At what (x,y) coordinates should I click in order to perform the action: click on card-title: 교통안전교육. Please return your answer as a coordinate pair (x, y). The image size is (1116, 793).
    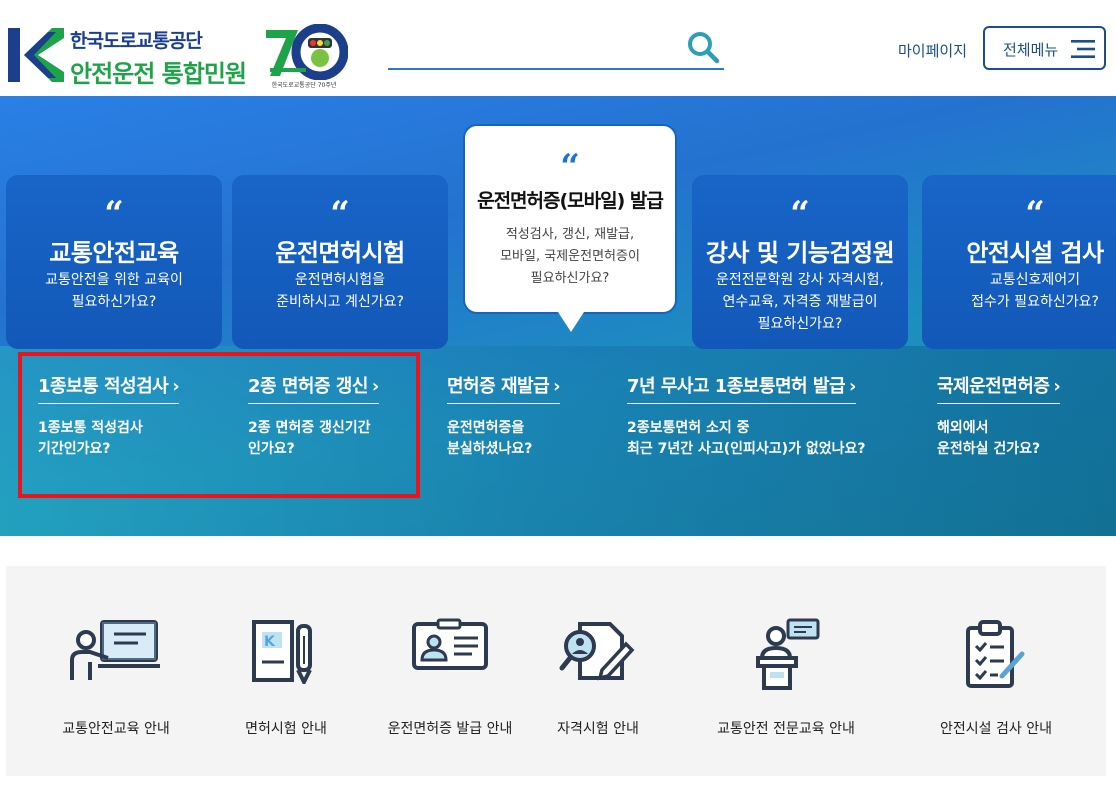
    Looking at the image, I should click on (114, 253).